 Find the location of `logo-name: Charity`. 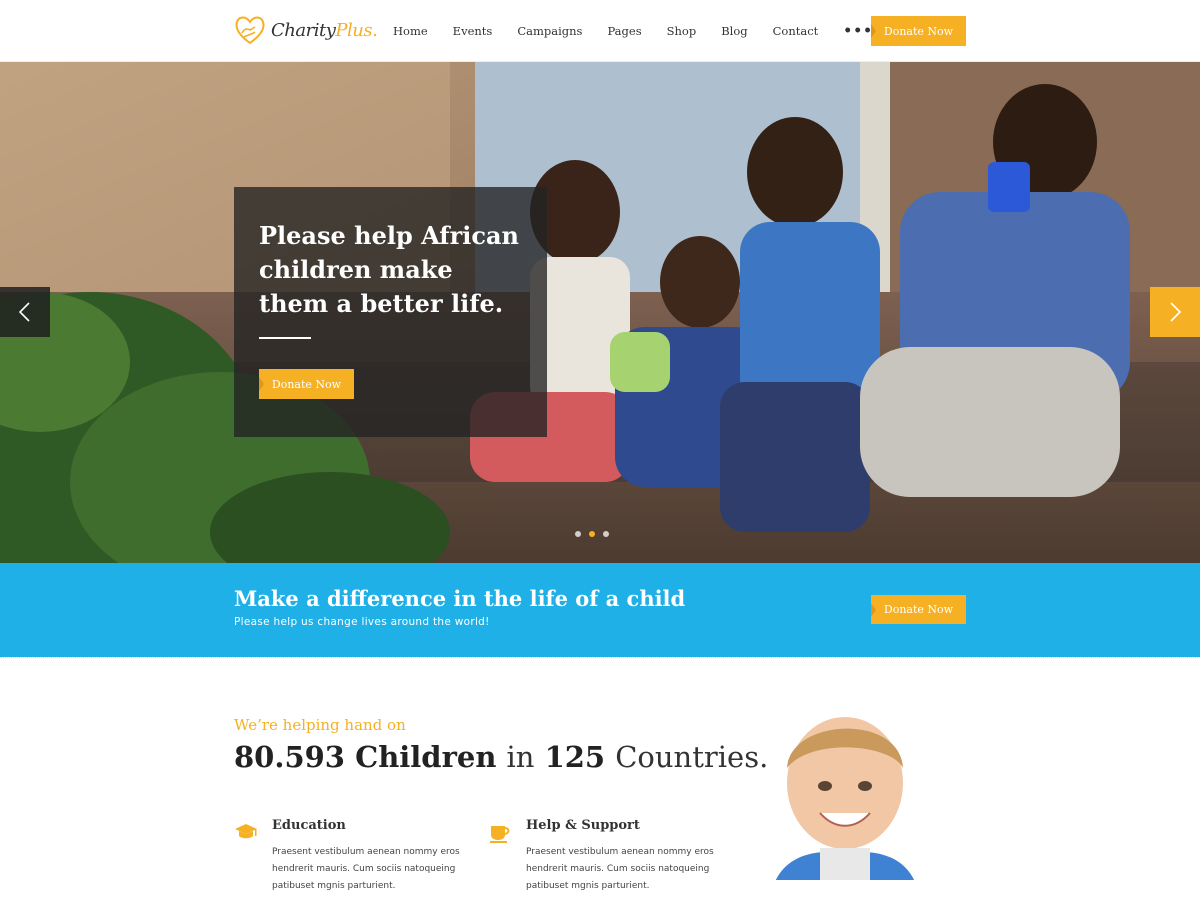

logo-name: Charity is located at coordinates (303, 30).